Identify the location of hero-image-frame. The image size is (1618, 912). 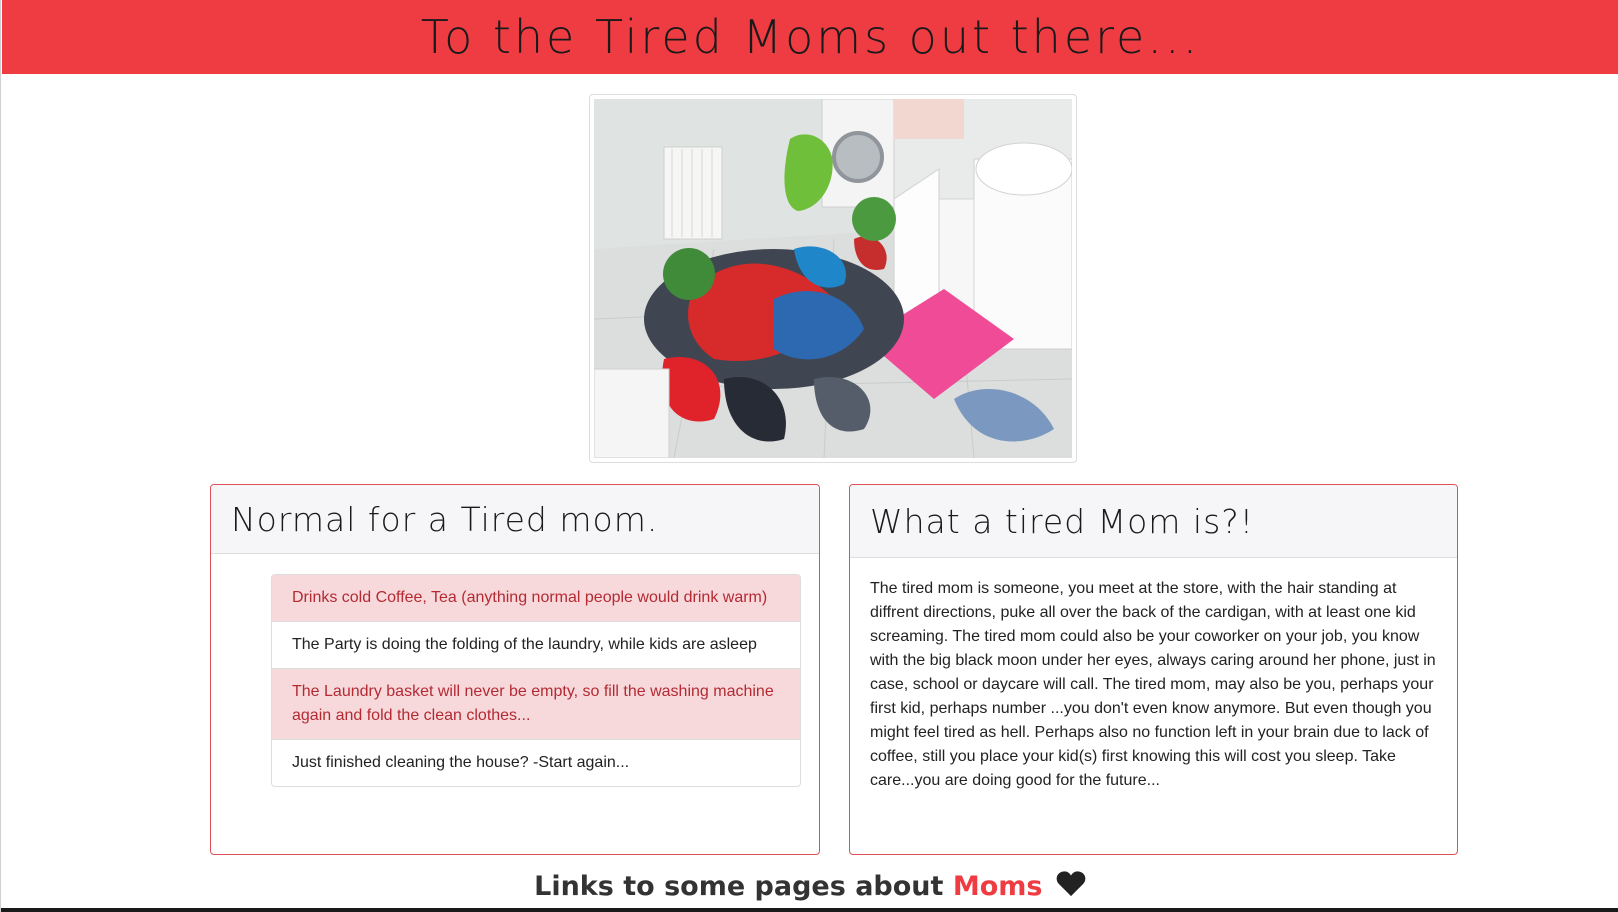
(833, 278).